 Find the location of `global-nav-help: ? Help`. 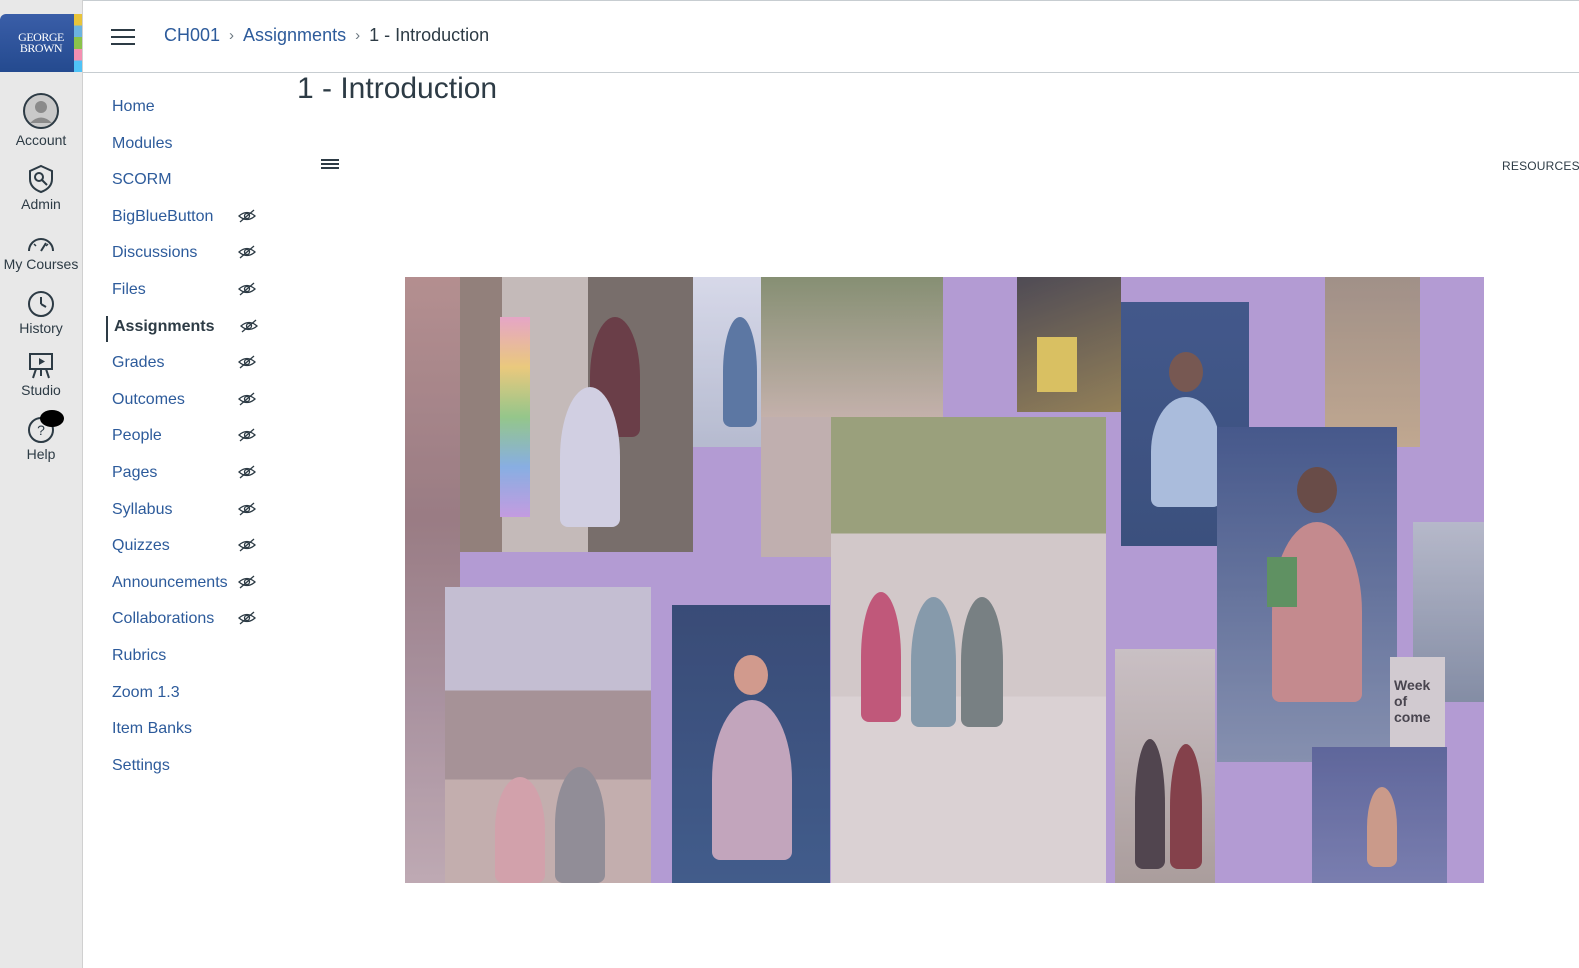

global-nav-help: ? Help is located at coordinates (41, 436).